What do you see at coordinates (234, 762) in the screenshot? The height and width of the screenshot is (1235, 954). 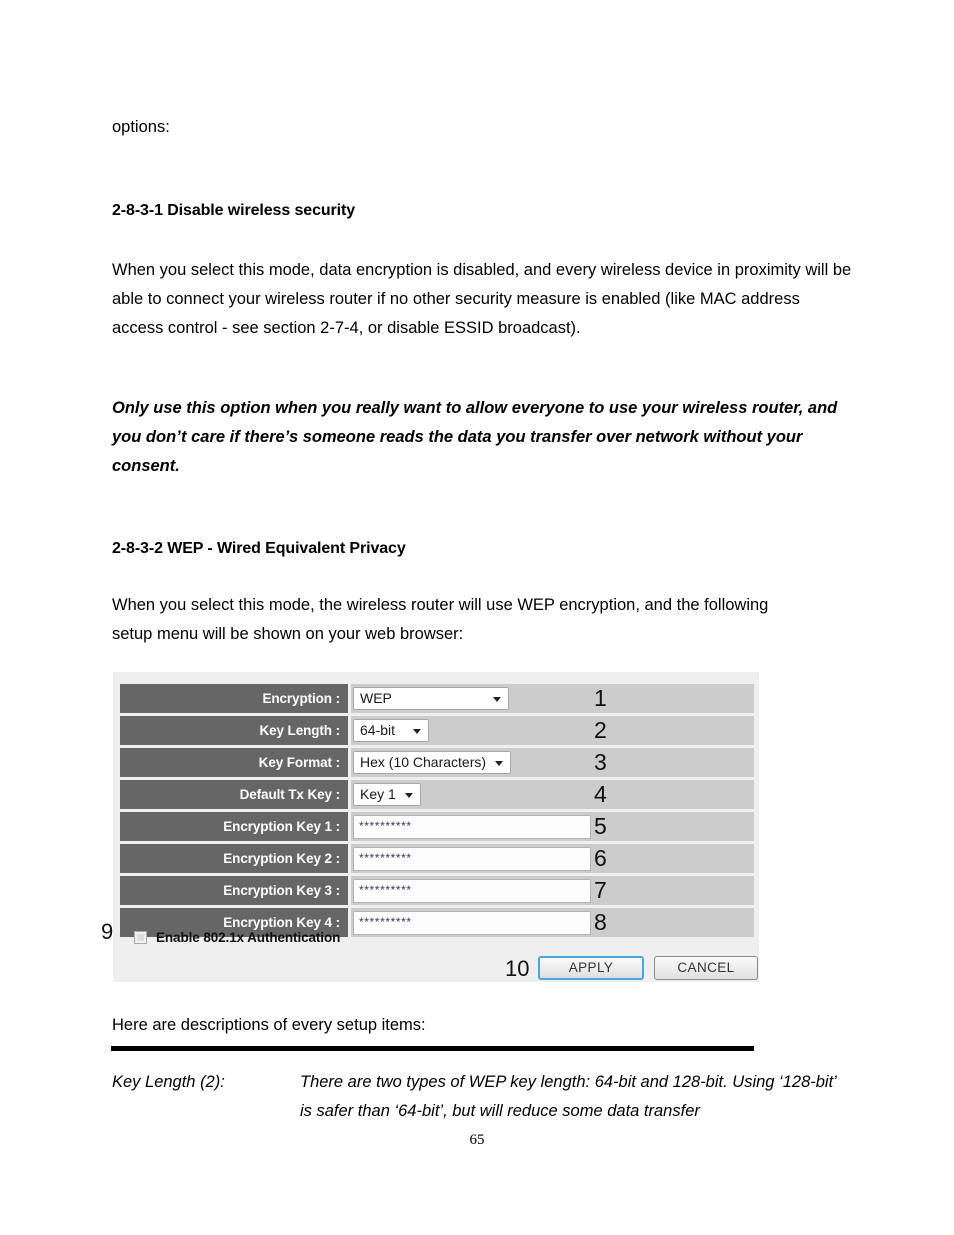 I see `label-key-format: Key Format :` at bounding box center [234, 762].